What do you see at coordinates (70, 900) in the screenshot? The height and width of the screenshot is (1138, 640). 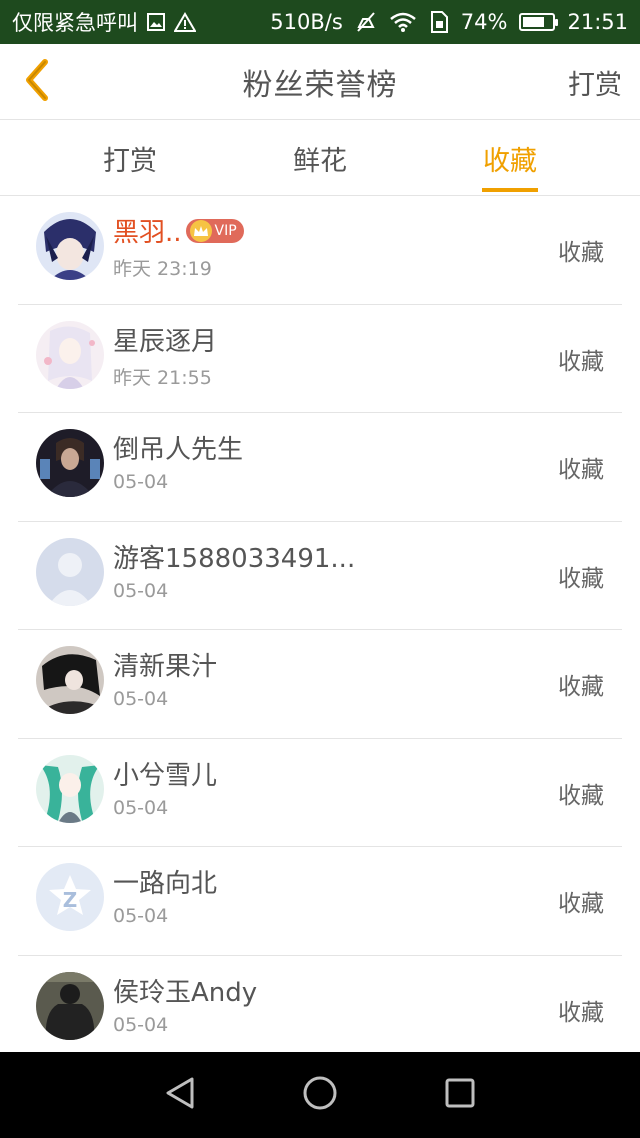 I see `svg-text: Z` at bounding box center [70, 900].